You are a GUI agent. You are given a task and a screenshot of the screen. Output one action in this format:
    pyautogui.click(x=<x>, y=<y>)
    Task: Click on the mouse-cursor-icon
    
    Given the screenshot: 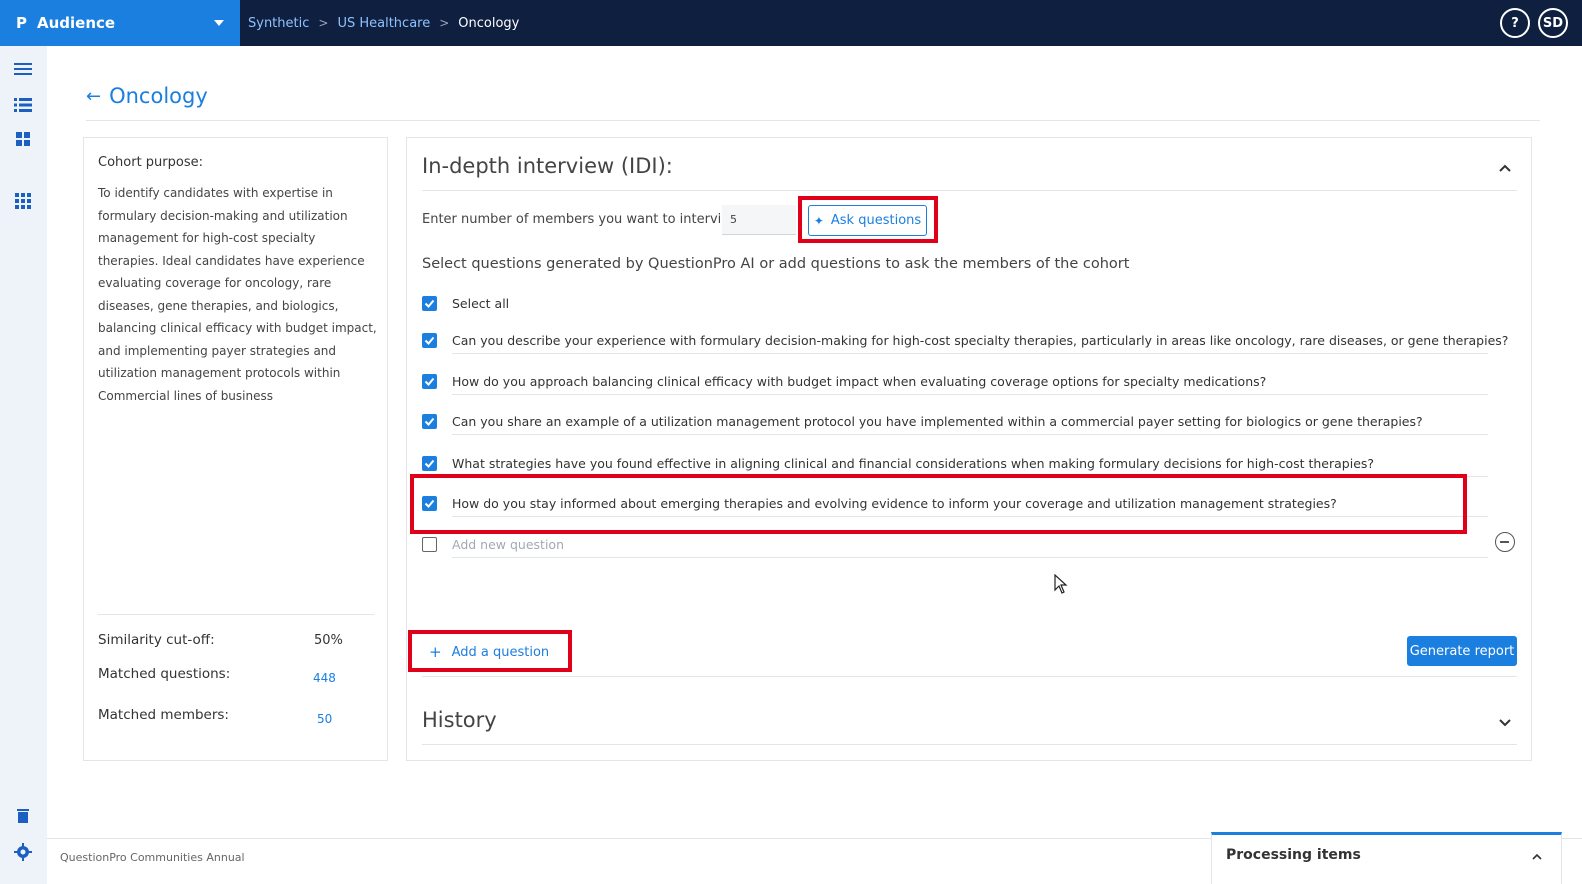 What is the action you would take?
    pyautogui.click(x=1061, y=584)
    